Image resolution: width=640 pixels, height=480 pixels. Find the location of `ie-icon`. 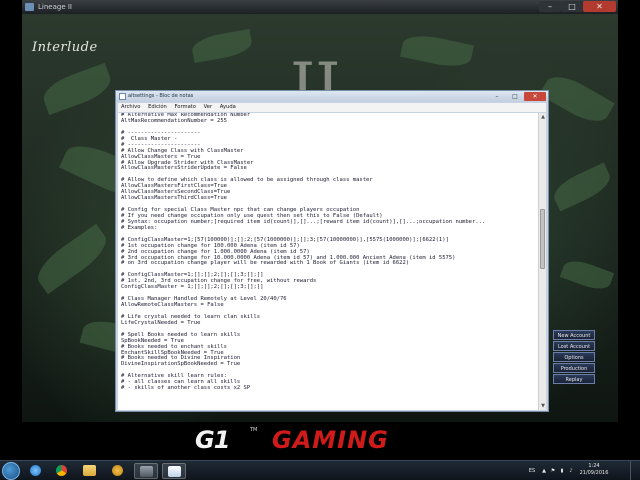

ie-icon is located at coordinates (35, 470).